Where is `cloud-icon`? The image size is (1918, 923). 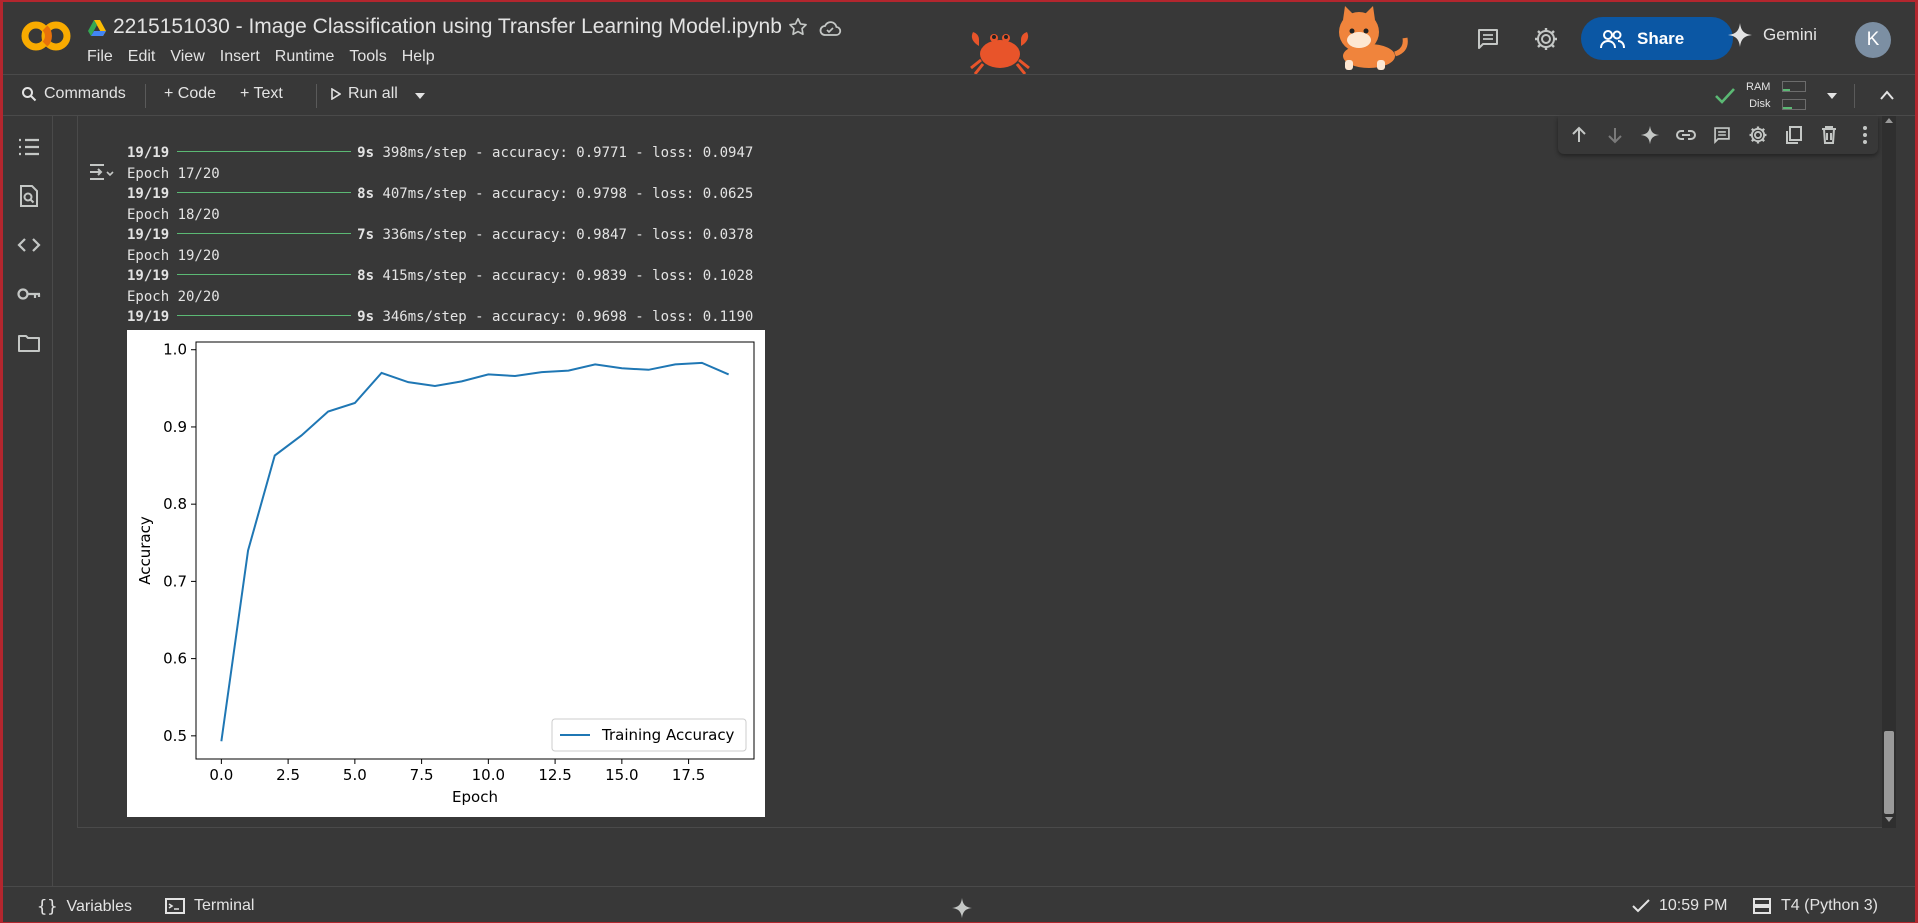
cloud-icon is located at coordinates (830, 28).